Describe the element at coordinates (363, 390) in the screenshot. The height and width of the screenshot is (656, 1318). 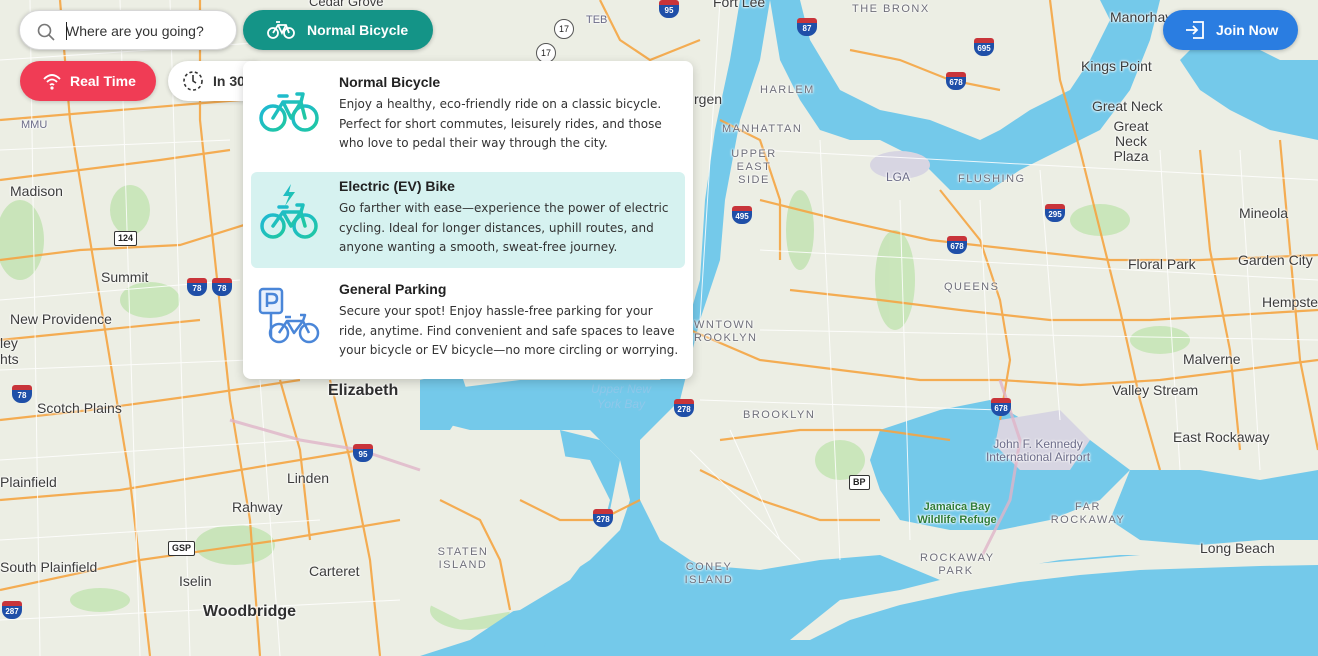
I see `map-label: Elizabeth` at that location.